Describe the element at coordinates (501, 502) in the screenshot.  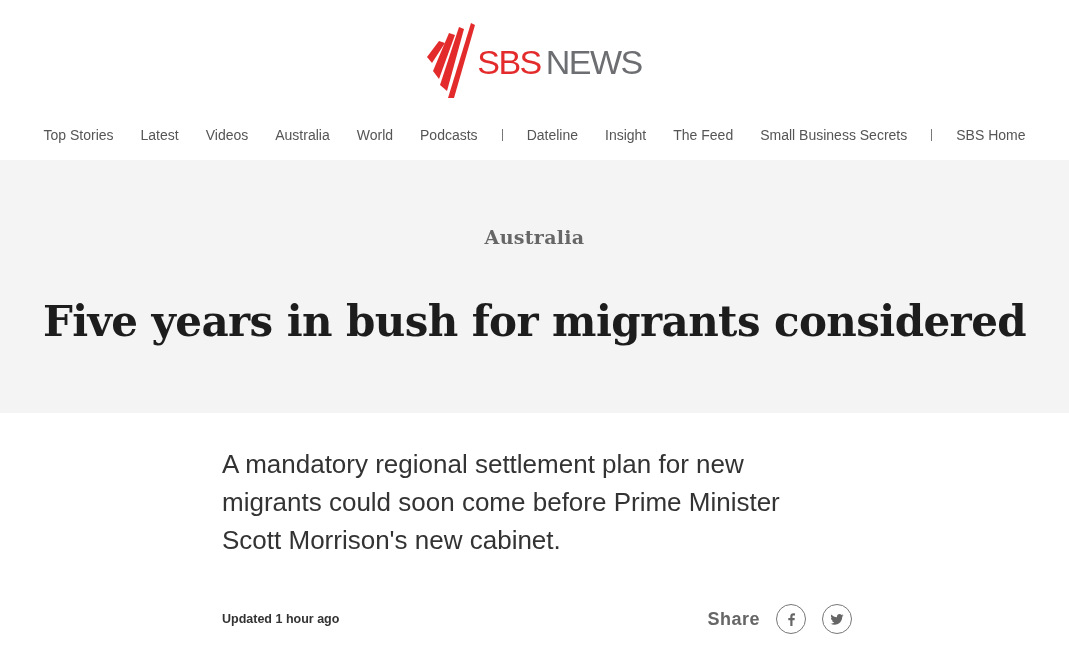
I see `article-lead: A mandatory regional settlement plan for new migrants could soon come before Prime Minister Scott Morrison's new cabinet.` at that location.